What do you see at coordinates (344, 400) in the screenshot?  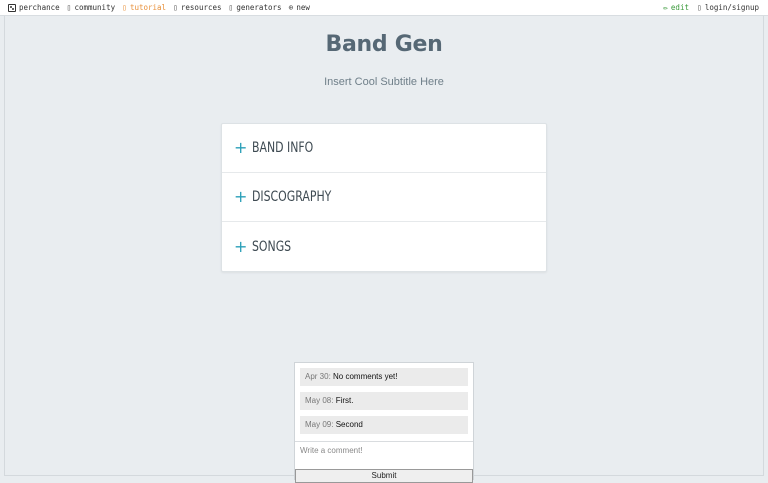 I see `comment-text: First.` at bounding box center [344, 400].